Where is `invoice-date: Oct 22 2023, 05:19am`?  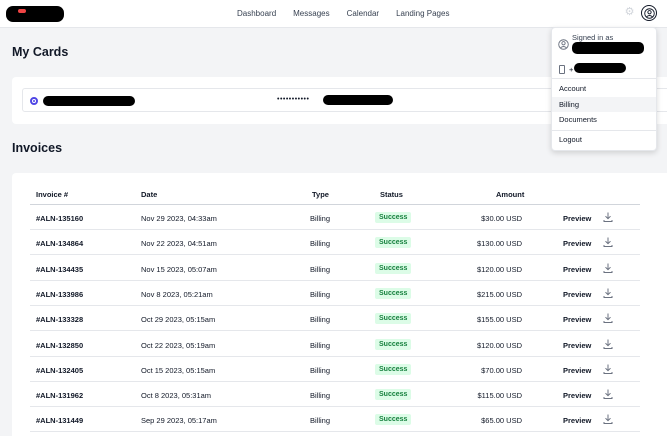
invoice-date: Oct 22 2023, 05:19am is located at coordinates (178, 345).